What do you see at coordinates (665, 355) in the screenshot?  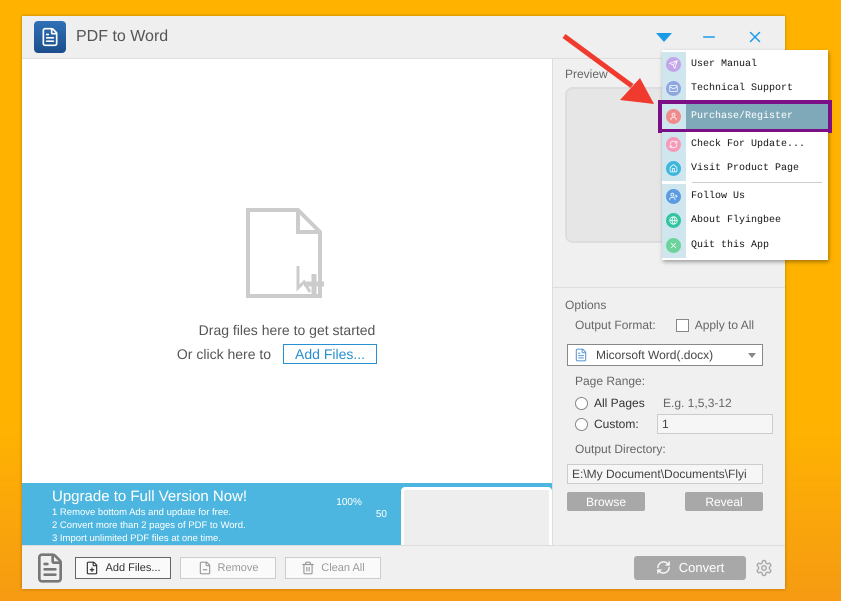 I see `format-dropdown: Micorsoft Word(.docx)` at bounding box center [665, 355].